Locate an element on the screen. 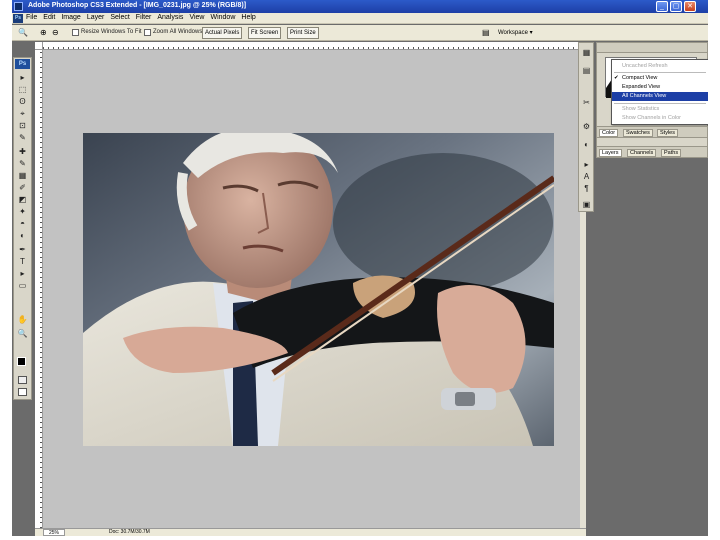  menu-item-all-channels-view: All Channels View is located at coordinates (660, 96).